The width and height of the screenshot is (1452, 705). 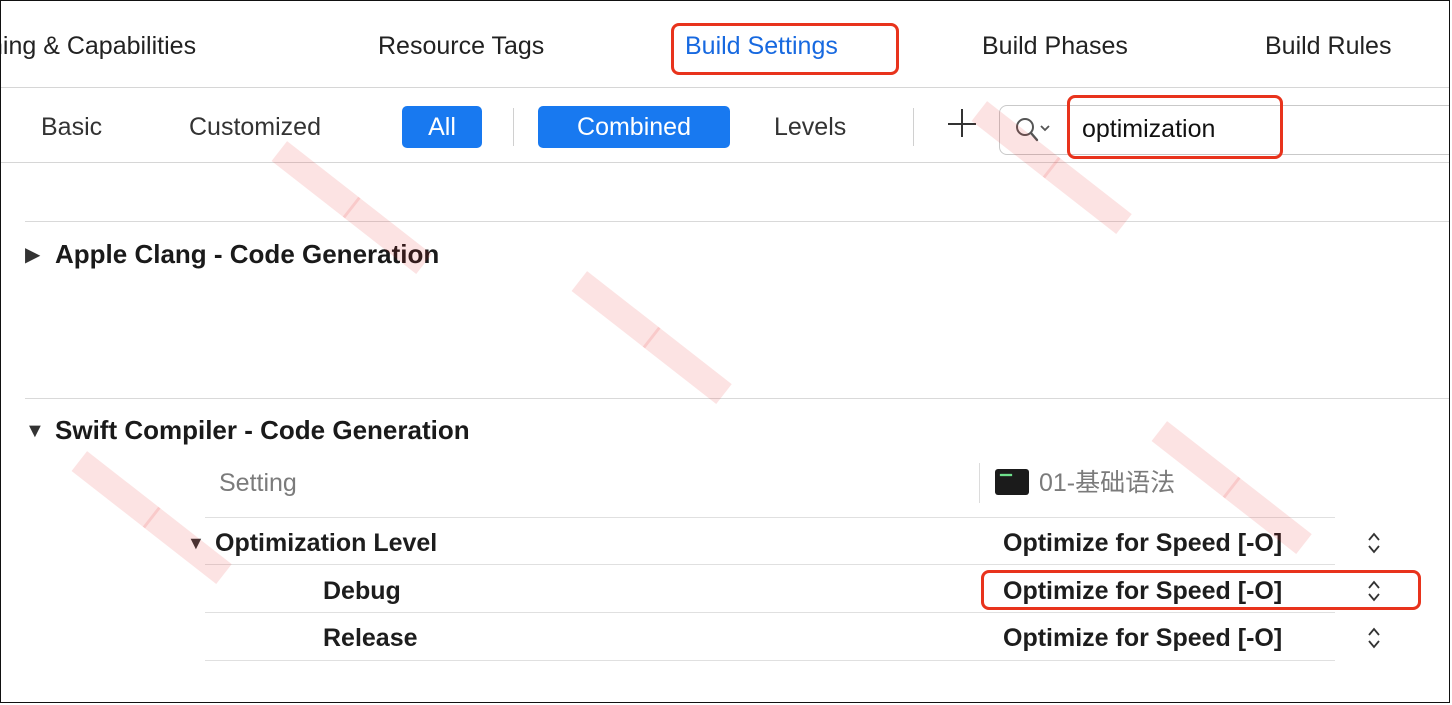 What do you see at coordinates (651, 338) in the screenshot?
I see `watermark: ━━` at bounding box center [651, 338].